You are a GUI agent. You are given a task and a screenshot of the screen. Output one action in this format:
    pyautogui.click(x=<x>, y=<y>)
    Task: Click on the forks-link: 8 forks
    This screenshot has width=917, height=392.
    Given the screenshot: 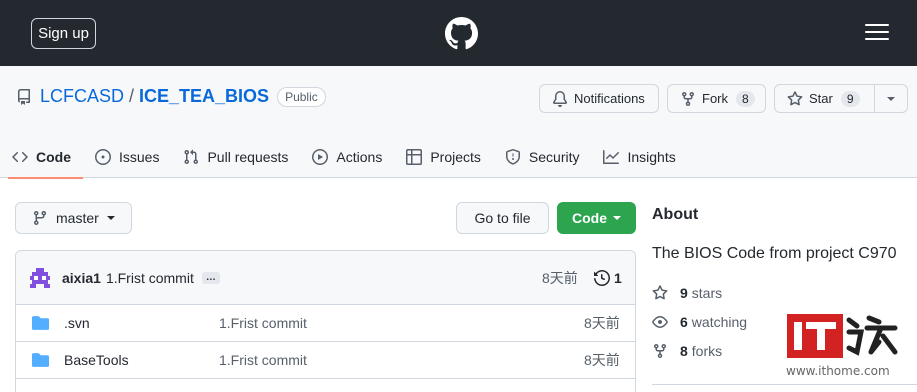 What is the action you would take?
    pyautogui.click(x=687, y=351)
    